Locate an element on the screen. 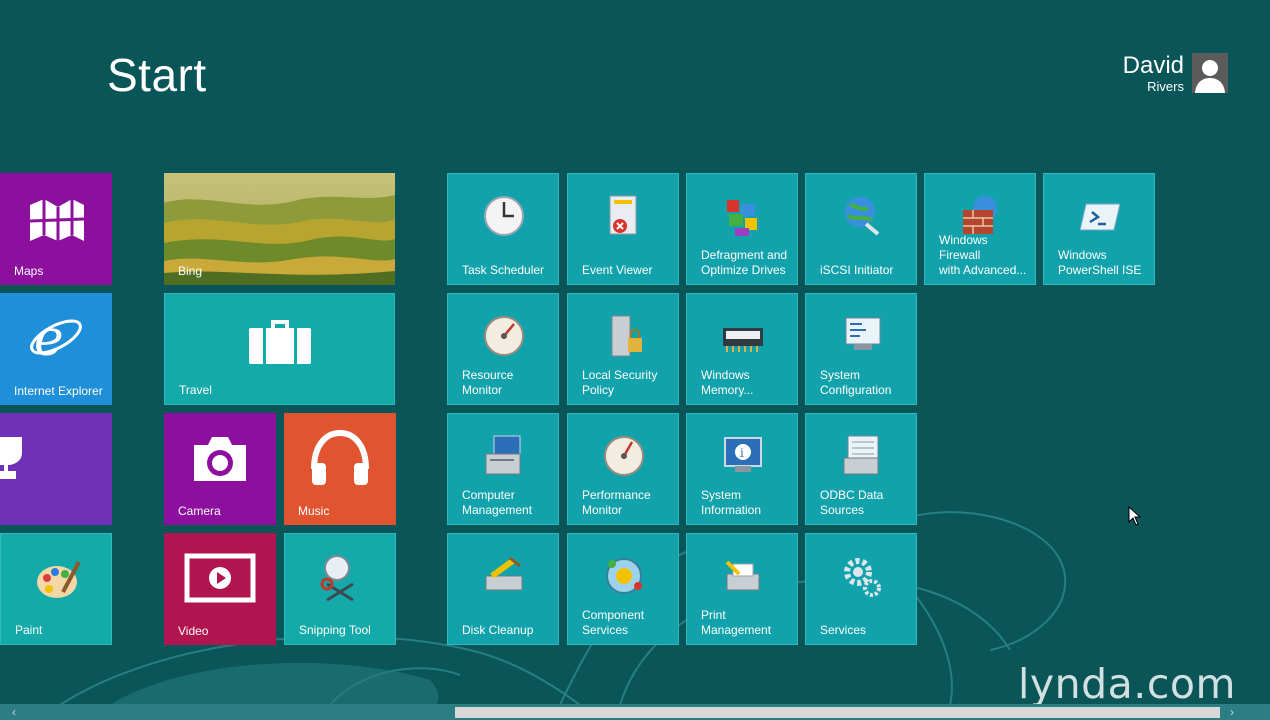 Image resolution: width=1270 pixels, height=720 pixels. tile-label: Resource Monitor is located at coordinates (488, 382).